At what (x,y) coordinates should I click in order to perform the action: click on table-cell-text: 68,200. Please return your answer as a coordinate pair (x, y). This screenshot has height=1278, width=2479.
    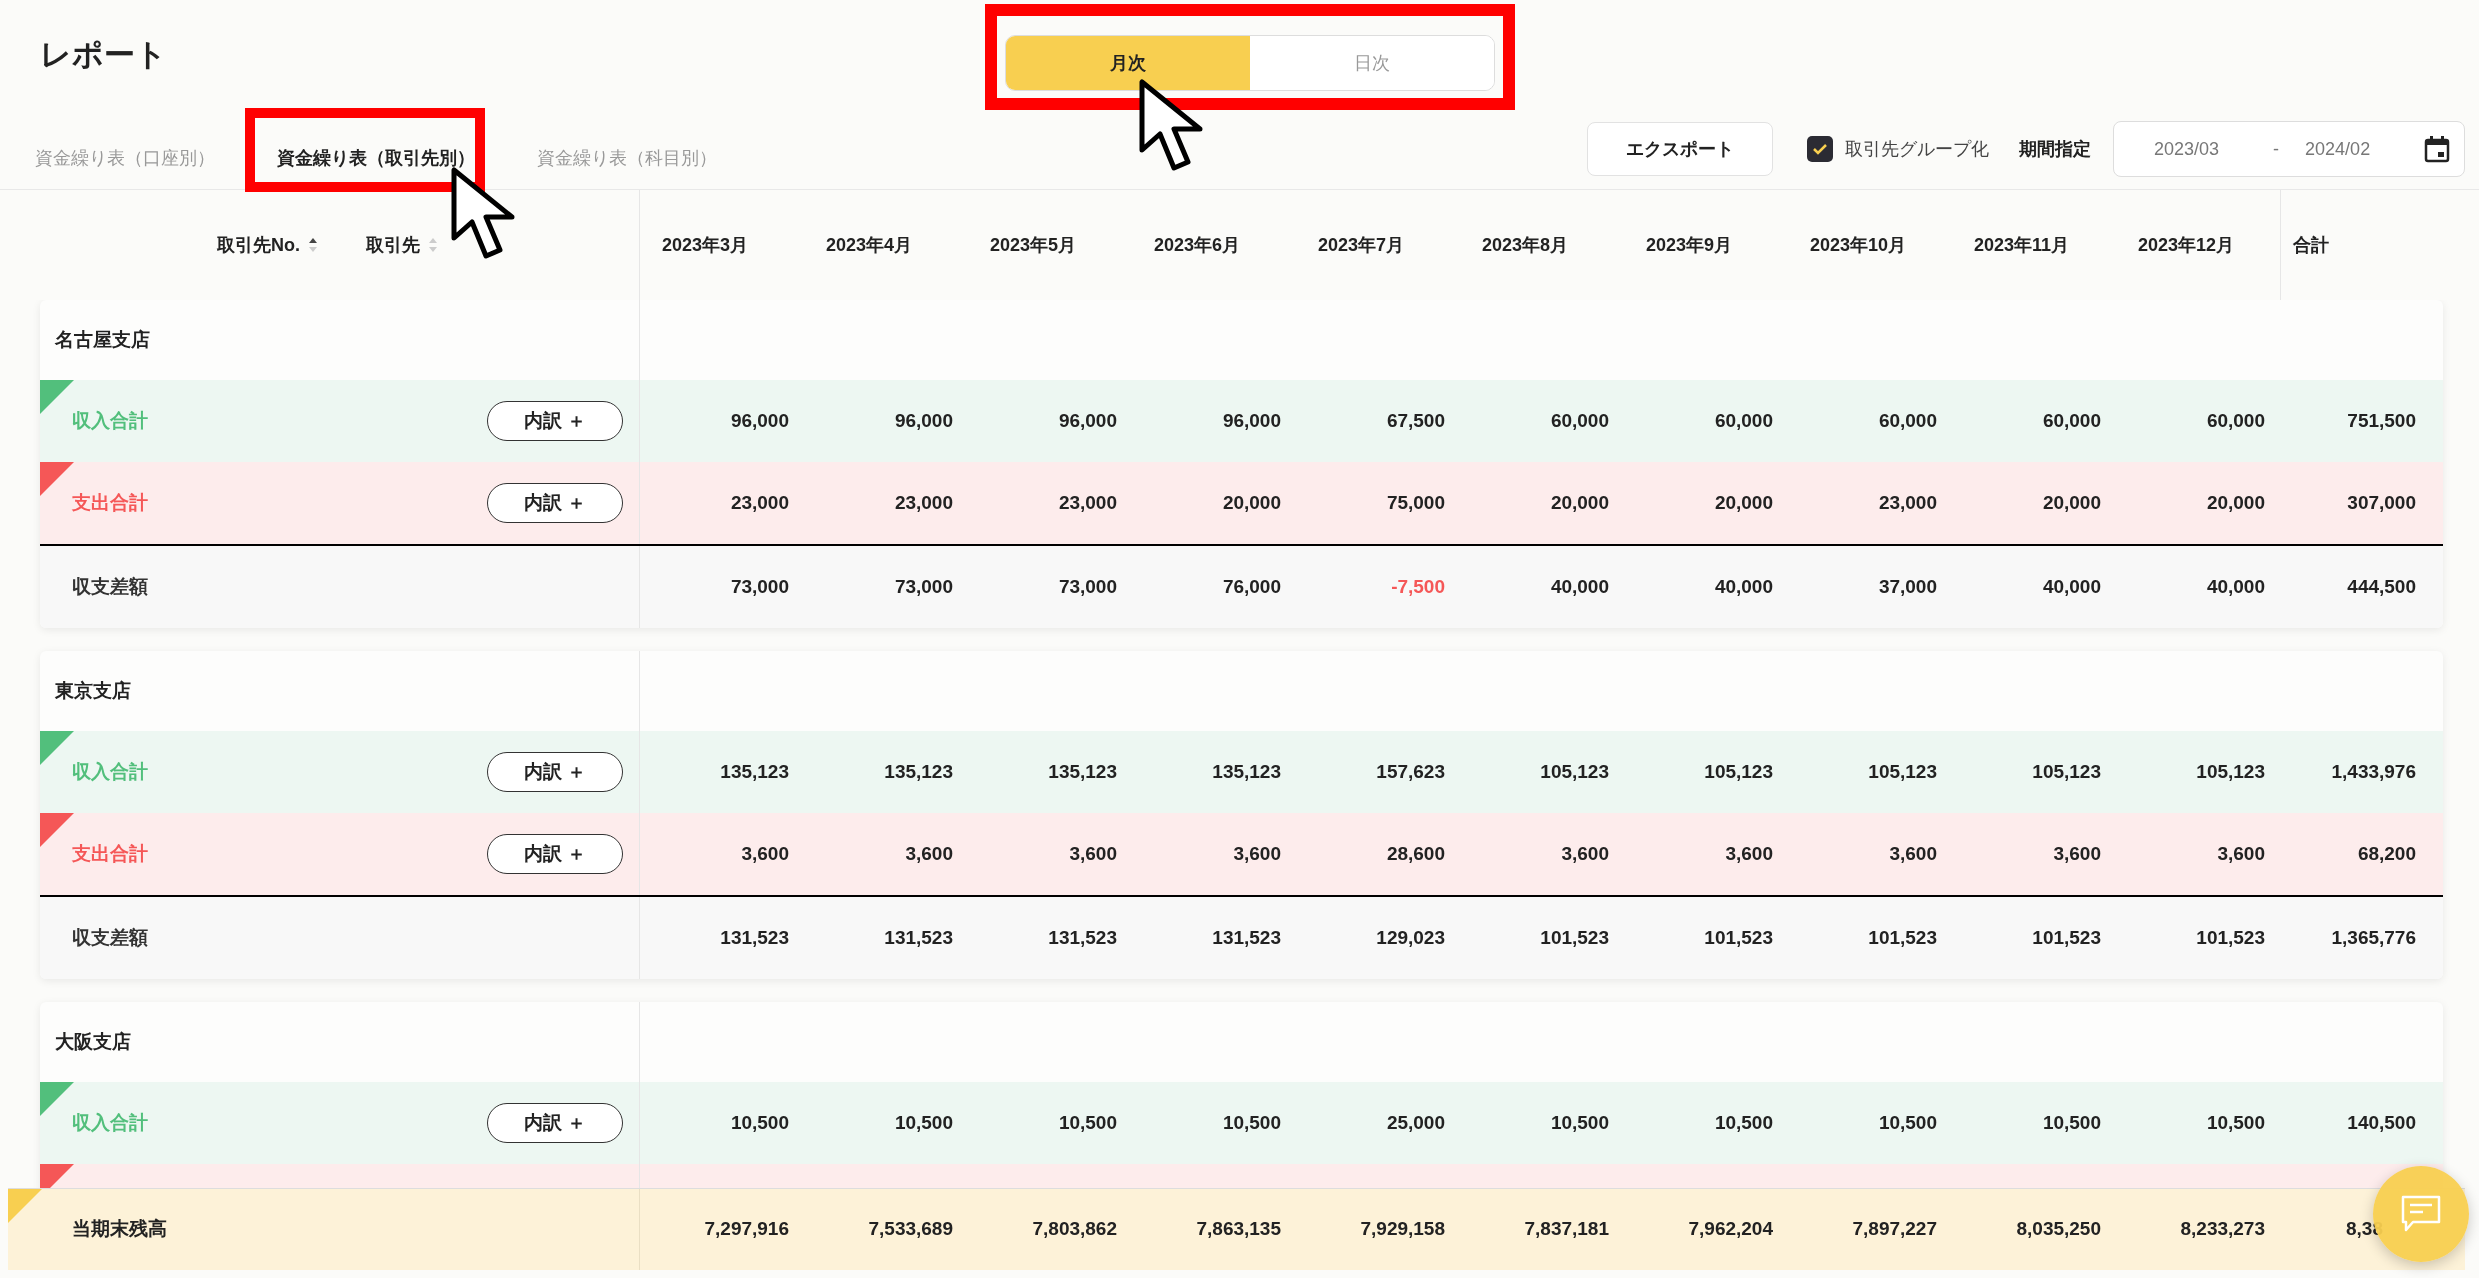
    Looking at the image, I should click on (2386, 853).